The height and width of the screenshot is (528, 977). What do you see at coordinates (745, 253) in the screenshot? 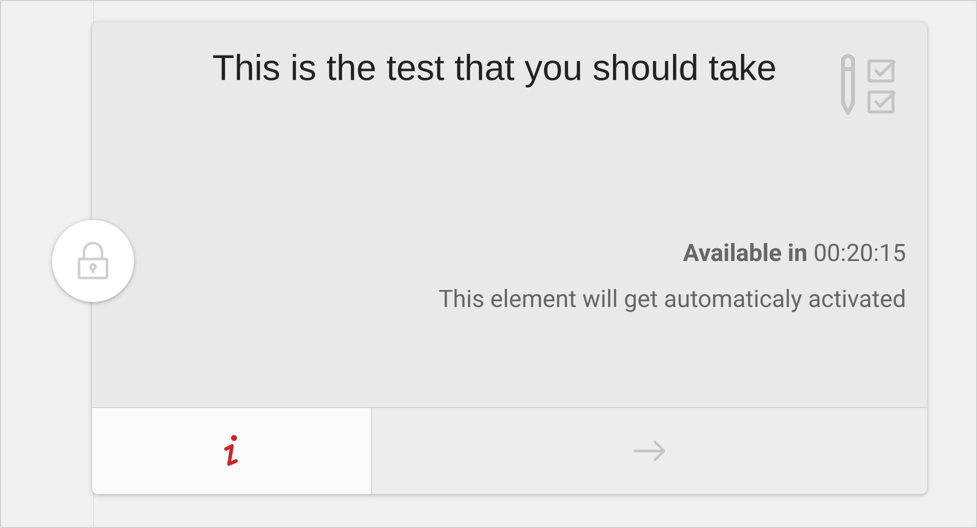
I see `availability-label: Available in` at bounding box center [745, 253].